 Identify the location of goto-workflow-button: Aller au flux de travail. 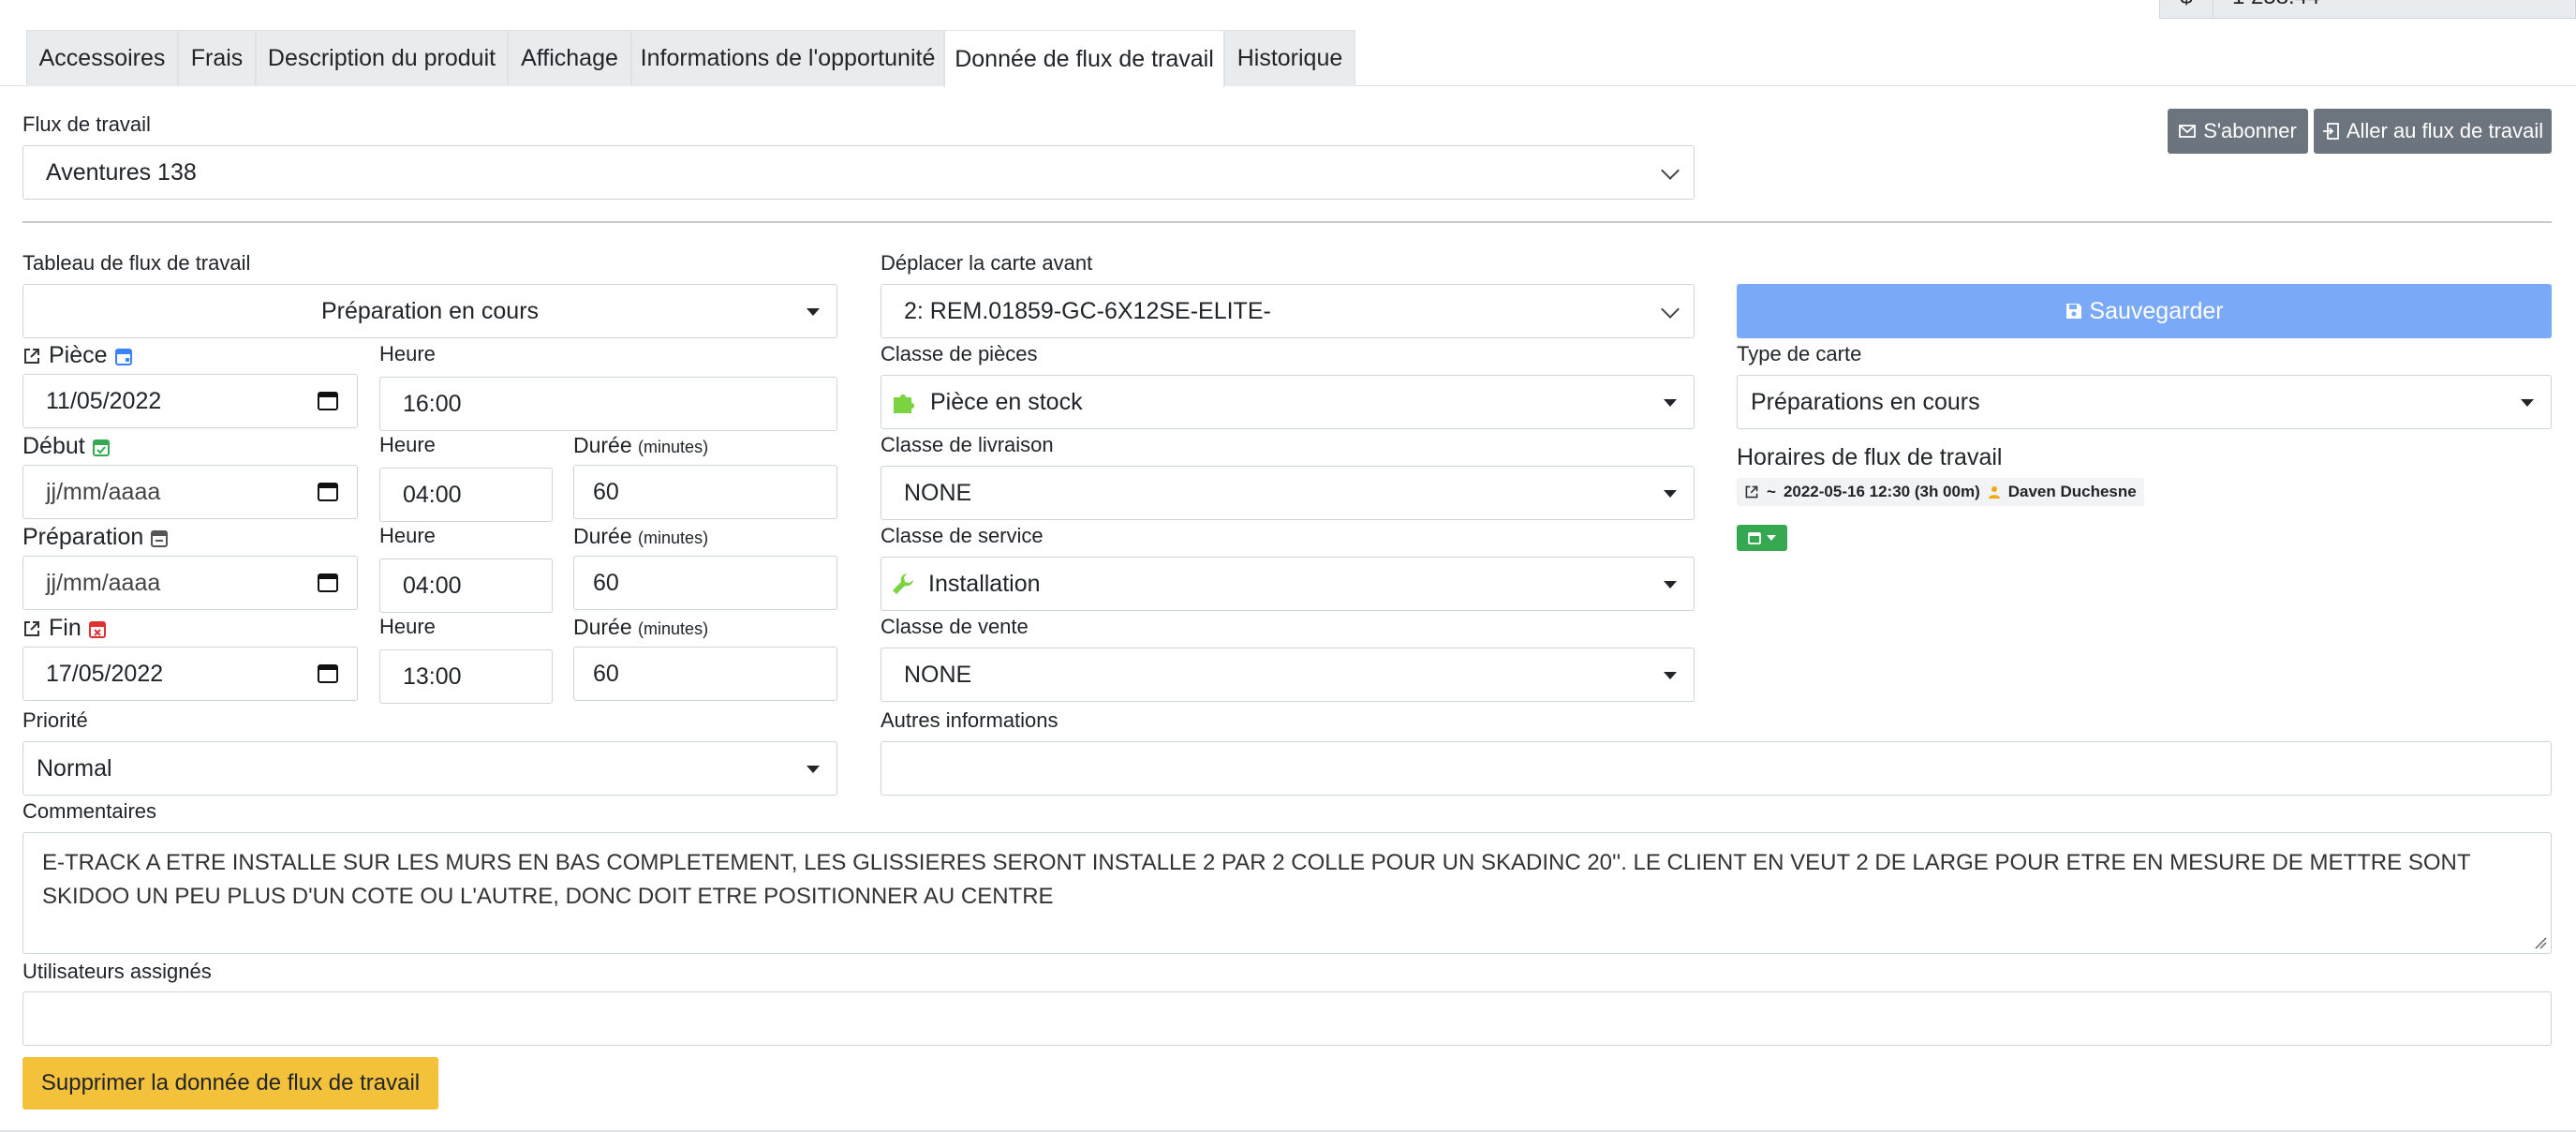
(2433, 131).